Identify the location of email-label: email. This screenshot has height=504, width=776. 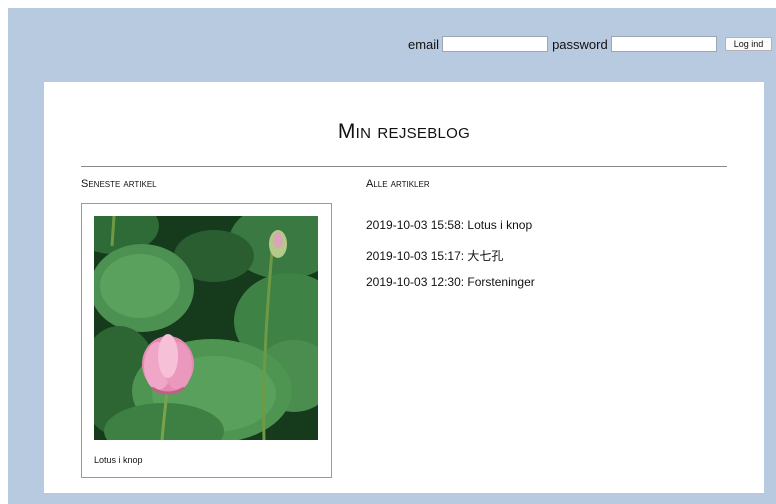
(424, 44).